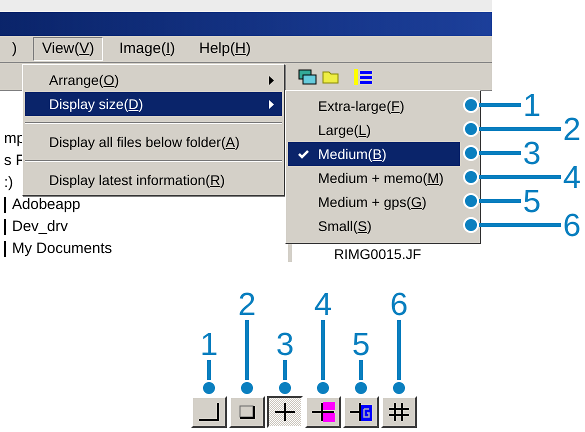 The image size is (585, 432). I want to click on menu-item: Help(H), so click(225, 49).